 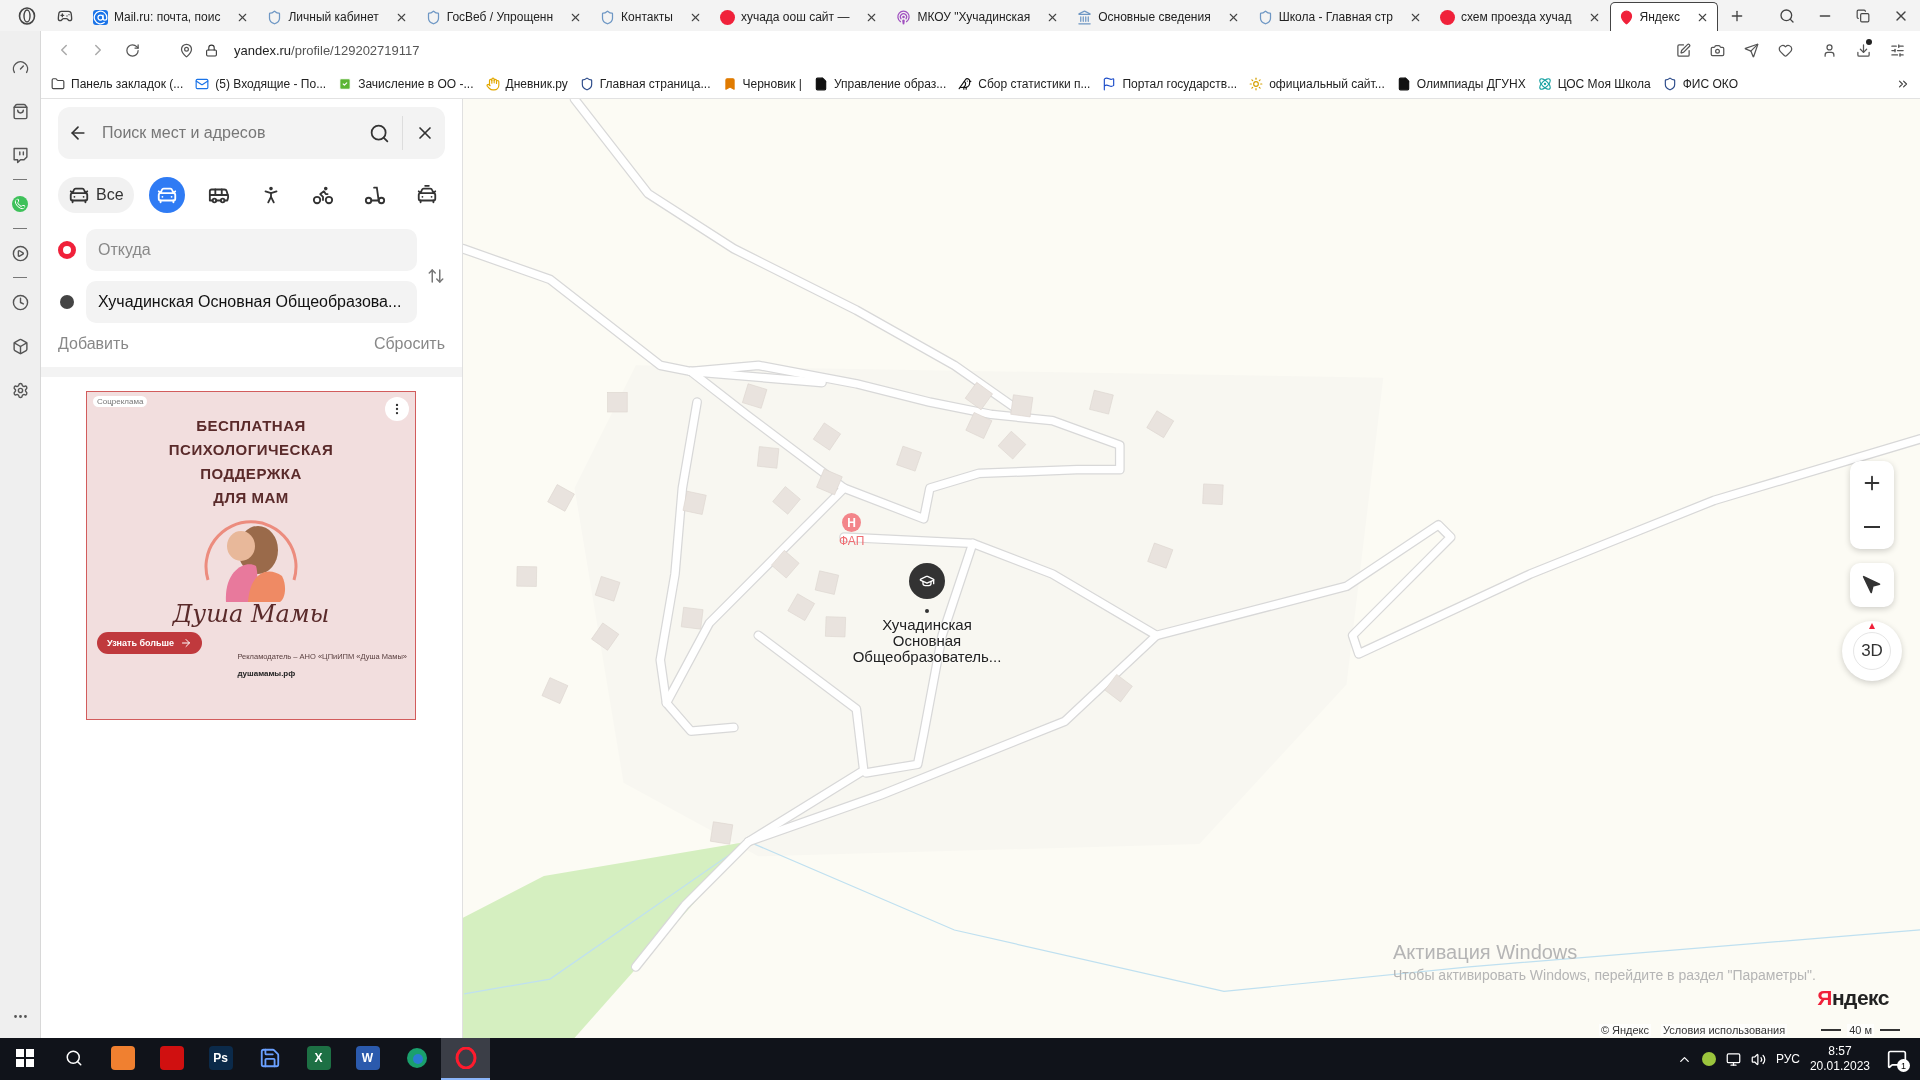 I want to click on browser-tab: Школа - Главная стр, so click(x=1339, y=16).